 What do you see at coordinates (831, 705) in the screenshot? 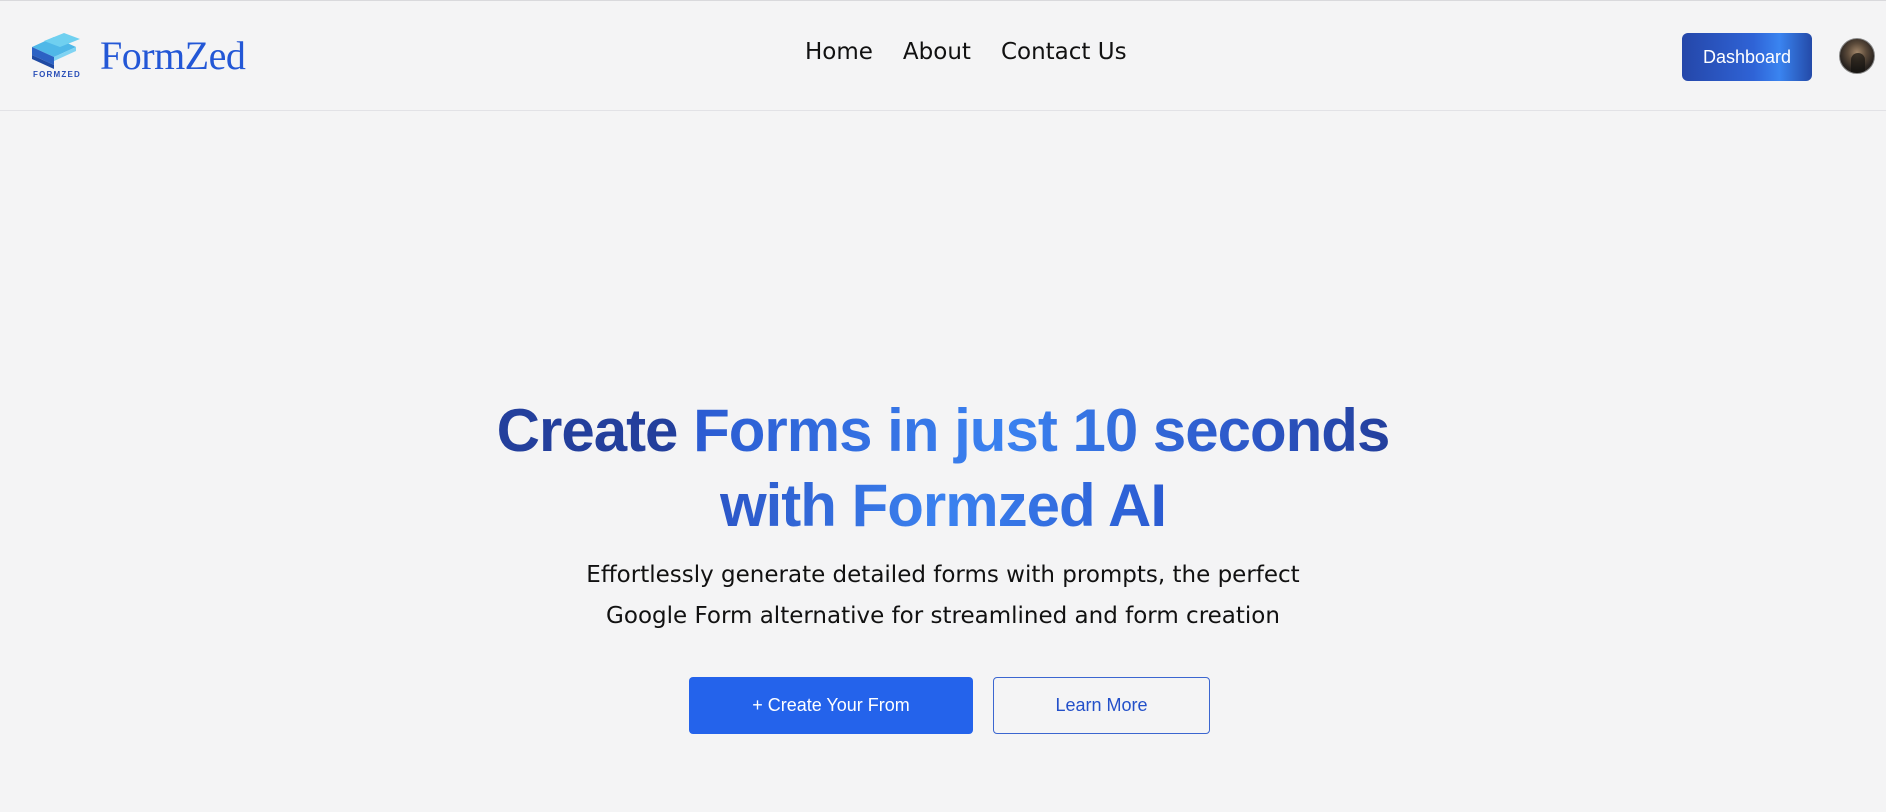
I see `create-form-button: + Create Your From` at bounding box center [831, 705].